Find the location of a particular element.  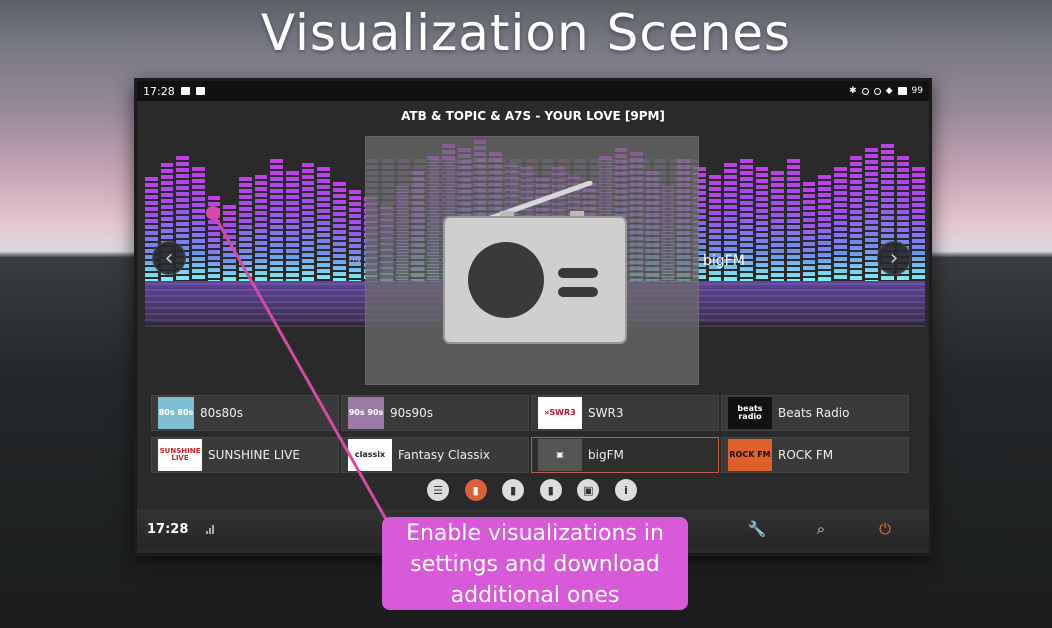

callout-line: additional ones is located at coordinates (535, 595).